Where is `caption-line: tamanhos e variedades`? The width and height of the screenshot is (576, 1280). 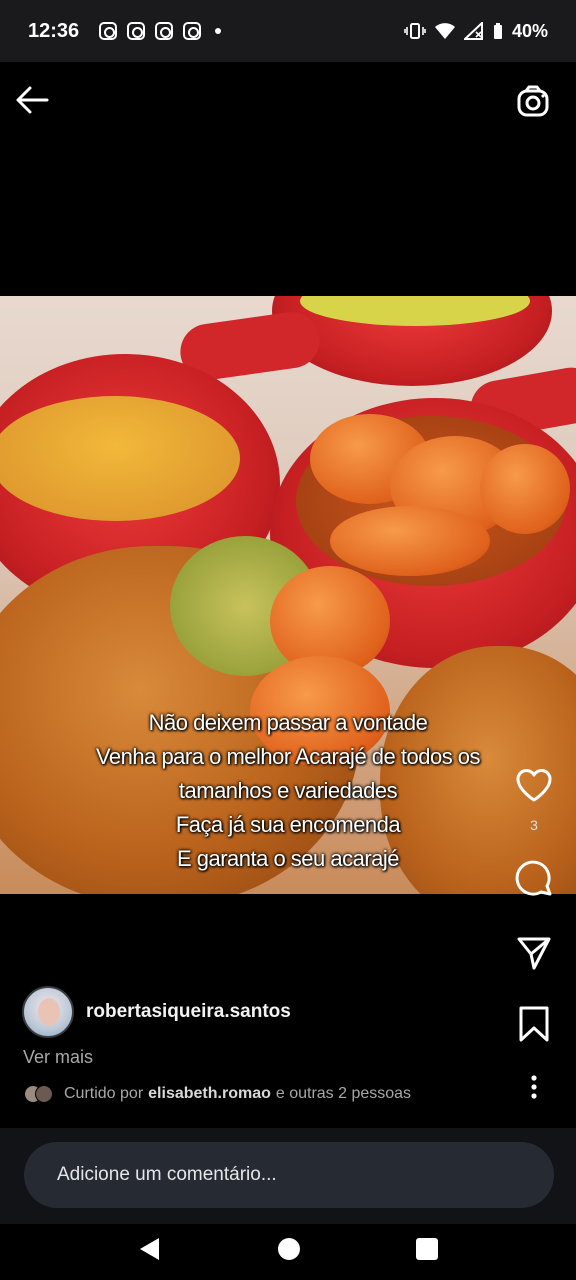
caption-line: tamanhos e variedades is located at coordinates (288, 790).